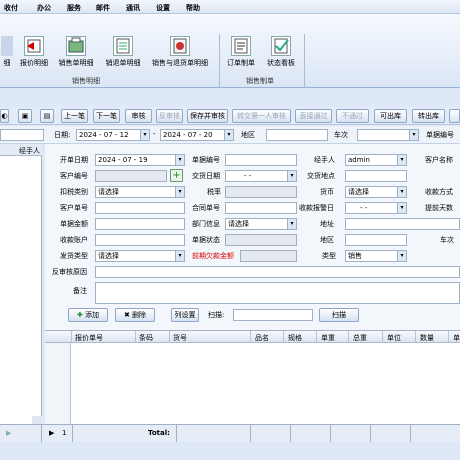  I want to click on print-icon: ▣, so click(25, 116).